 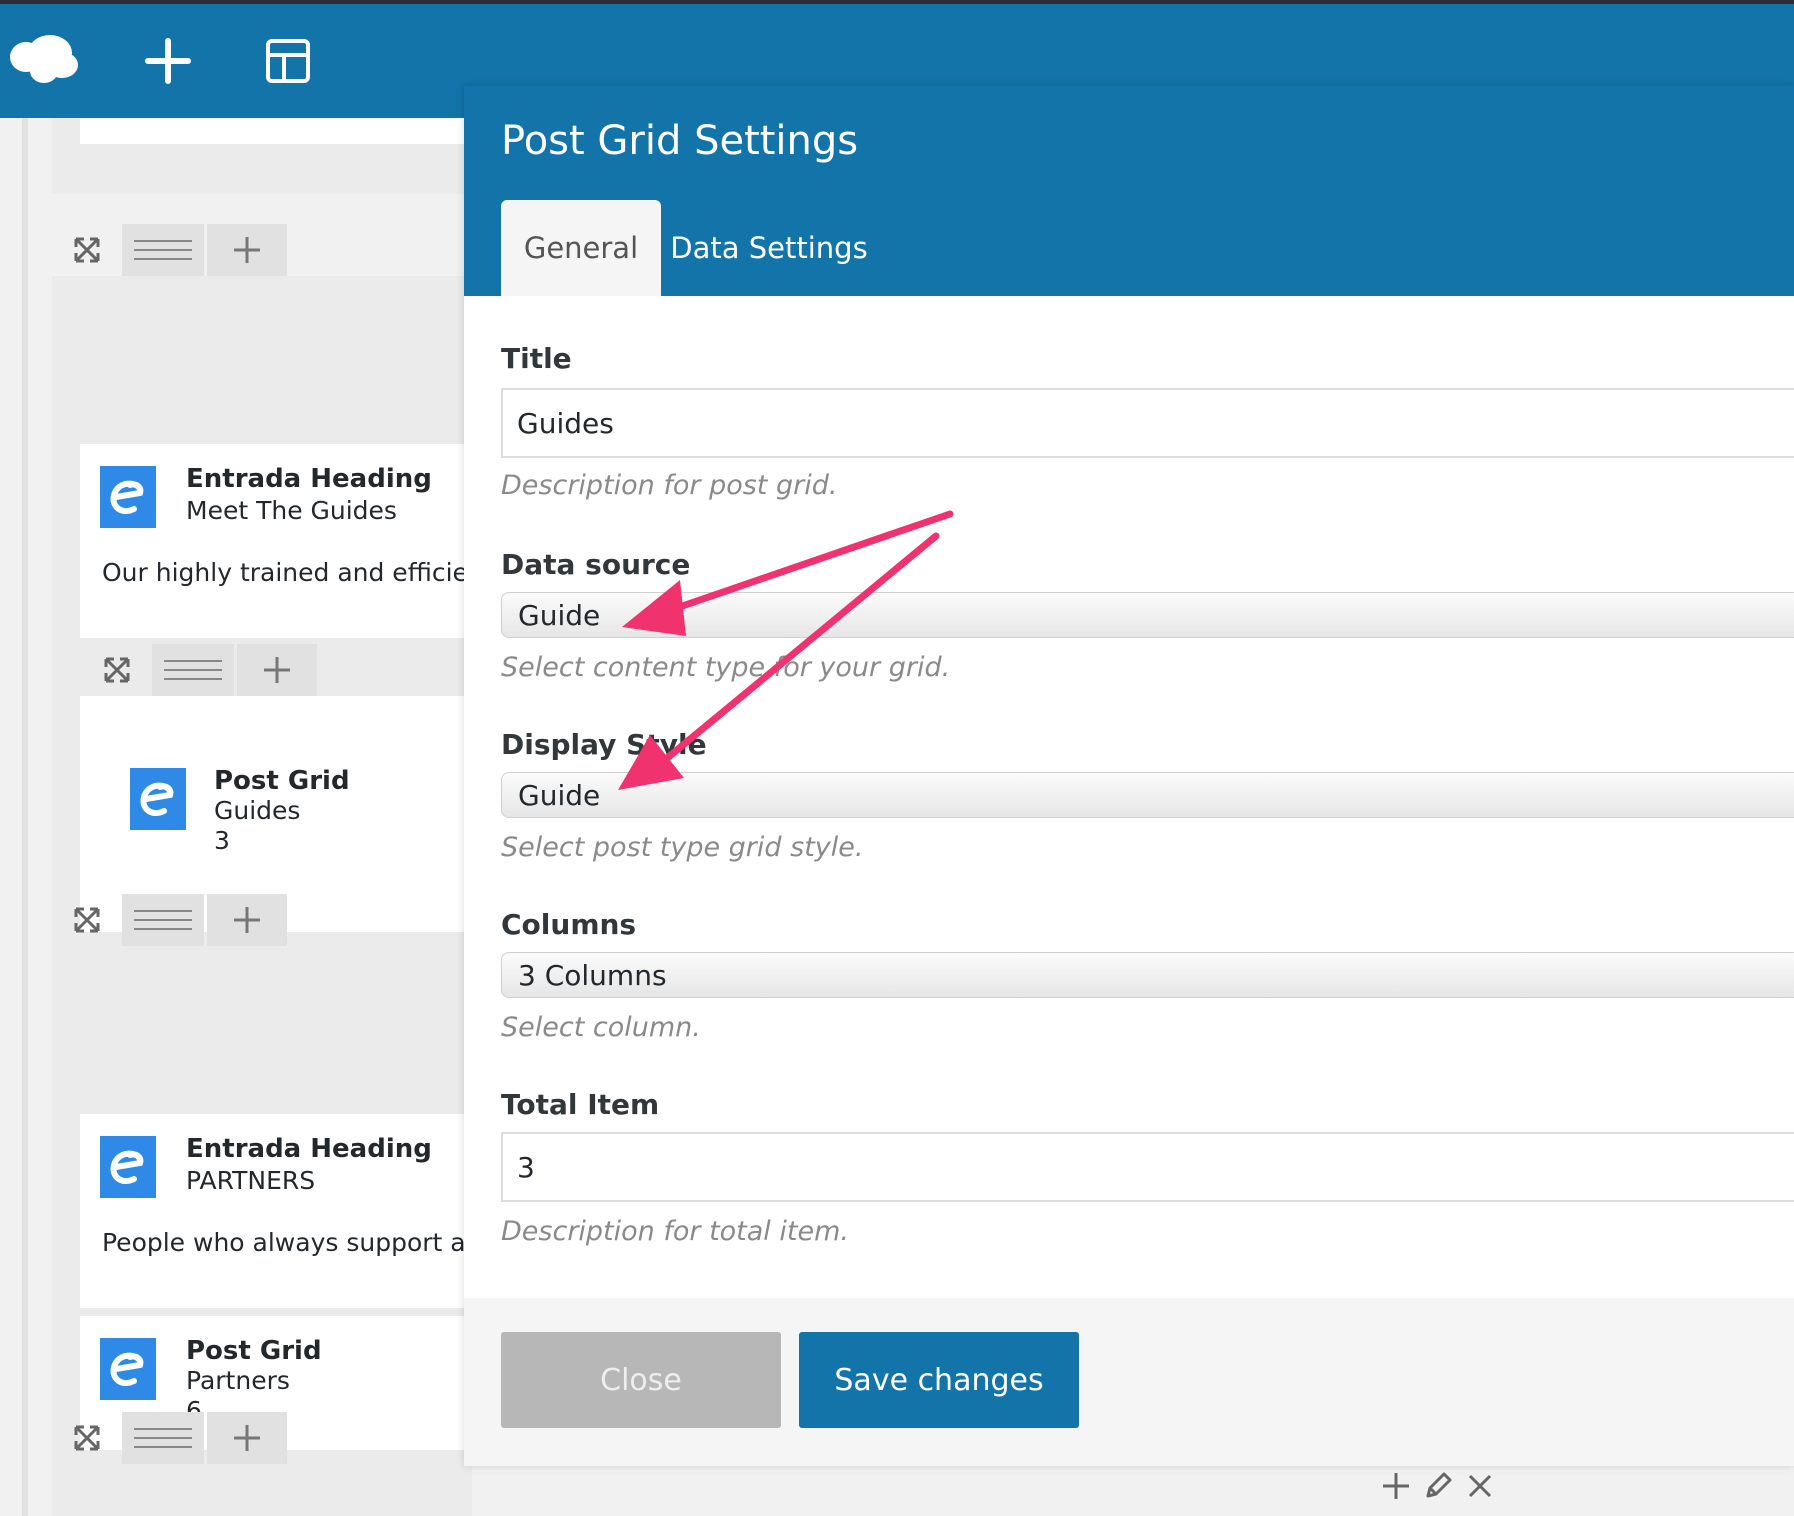 I want to click on edit-icon, so click(x=1438, y=1488).